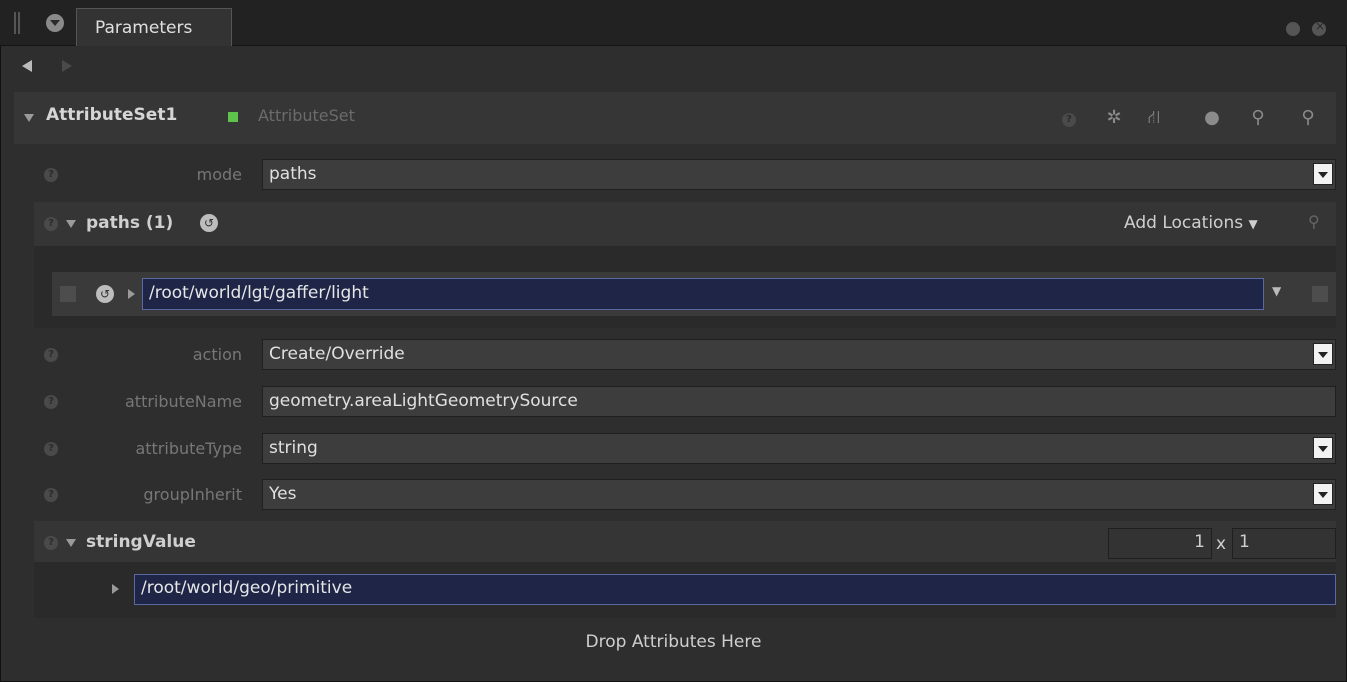 This screenshot has width=1347, height=682. Describe the element at coordinates (283, 494) in the screenshot. I see `groupInherit-value: Yes` at that location.